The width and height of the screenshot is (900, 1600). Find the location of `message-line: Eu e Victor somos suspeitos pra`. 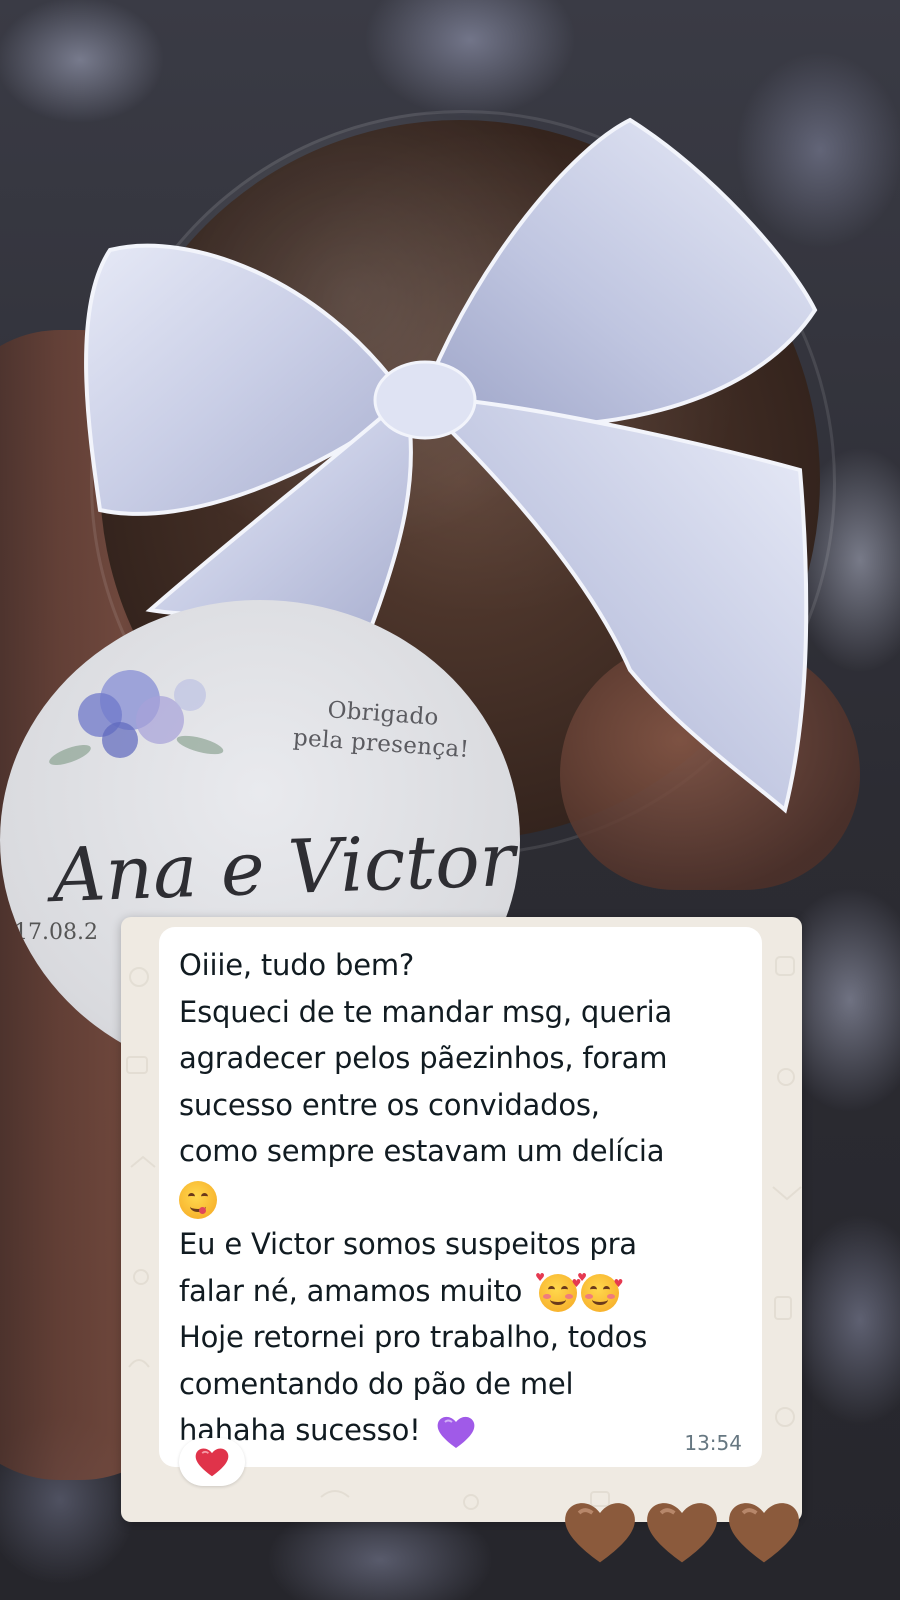

message-line: Eu e Victor somos suspeitos pra is located at coordinates (408, 1244).